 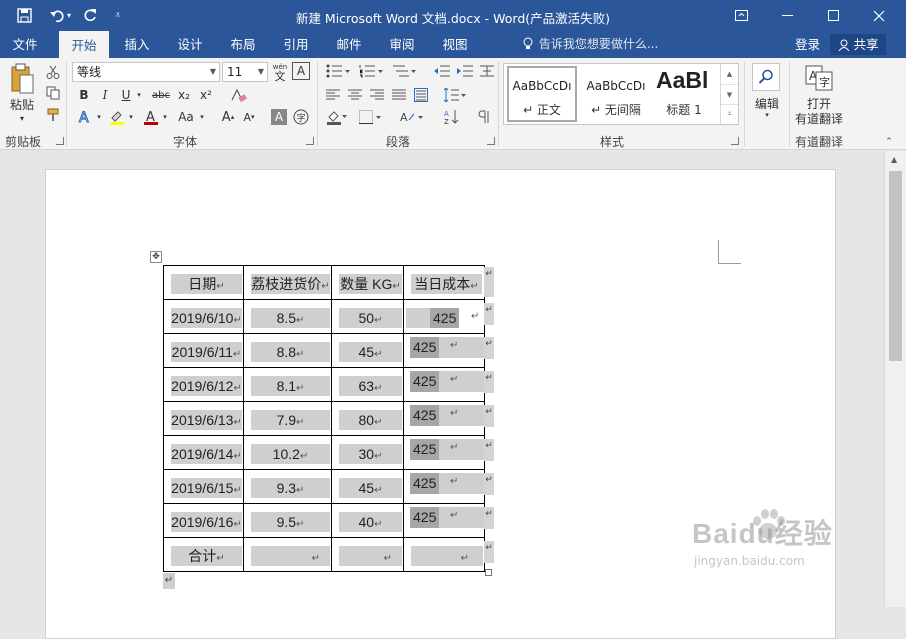 I want to click on save-icon, so click(x=24, y=15).